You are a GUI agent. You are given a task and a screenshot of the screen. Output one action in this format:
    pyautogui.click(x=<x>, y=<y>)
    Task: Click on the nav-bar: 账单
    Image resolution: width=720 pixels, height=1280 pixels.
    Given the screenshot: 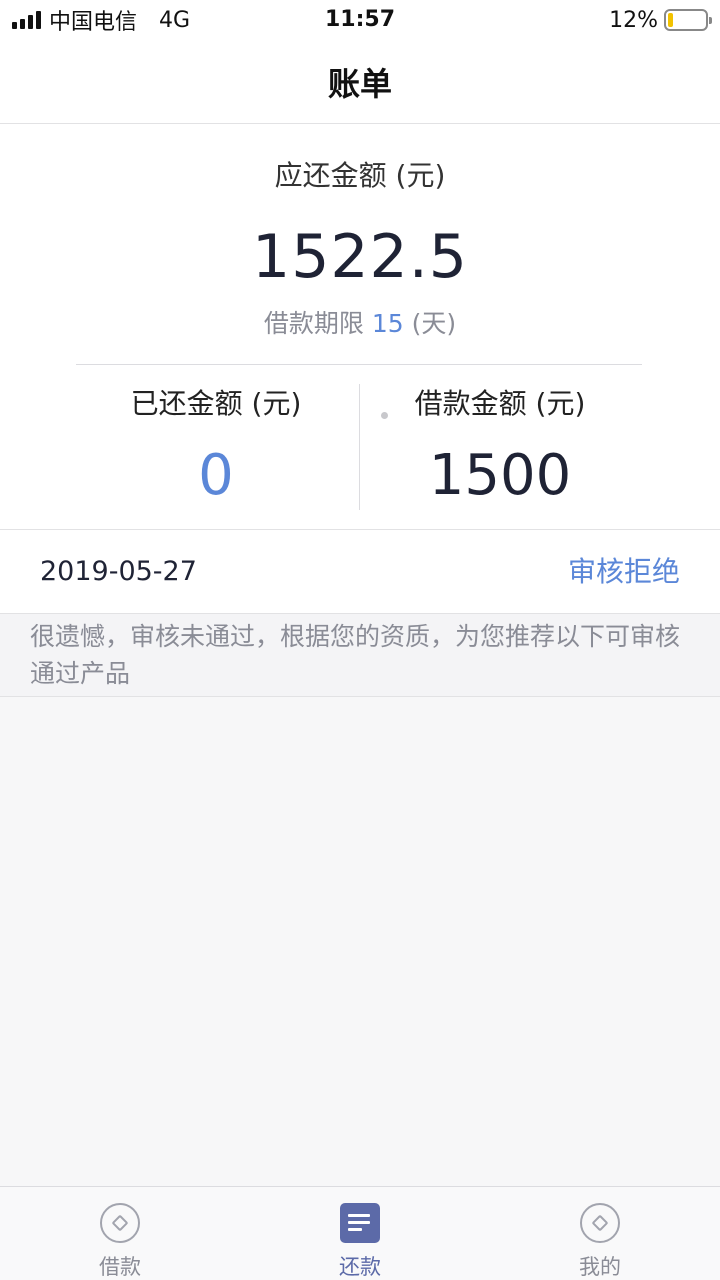 What is the action you would take?
    pyautogui.click(x=360, y=82)
    